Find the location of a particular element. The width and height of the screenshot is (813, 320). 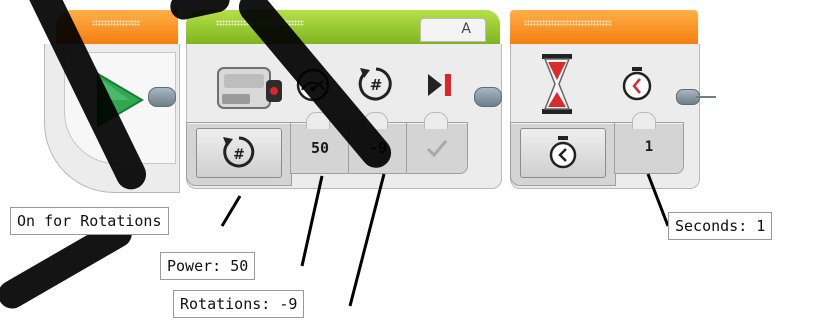

power-callout: Power: 50 is located at coordinates (208, 266).